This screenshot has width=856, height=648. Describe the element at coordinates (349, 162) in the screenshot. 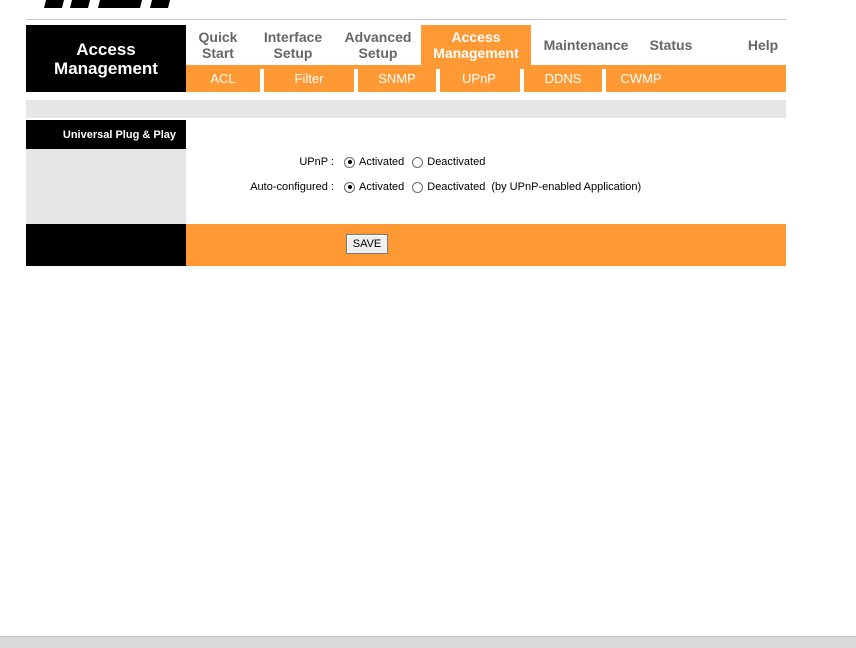

I see `upnp-activated-radio` at that location.